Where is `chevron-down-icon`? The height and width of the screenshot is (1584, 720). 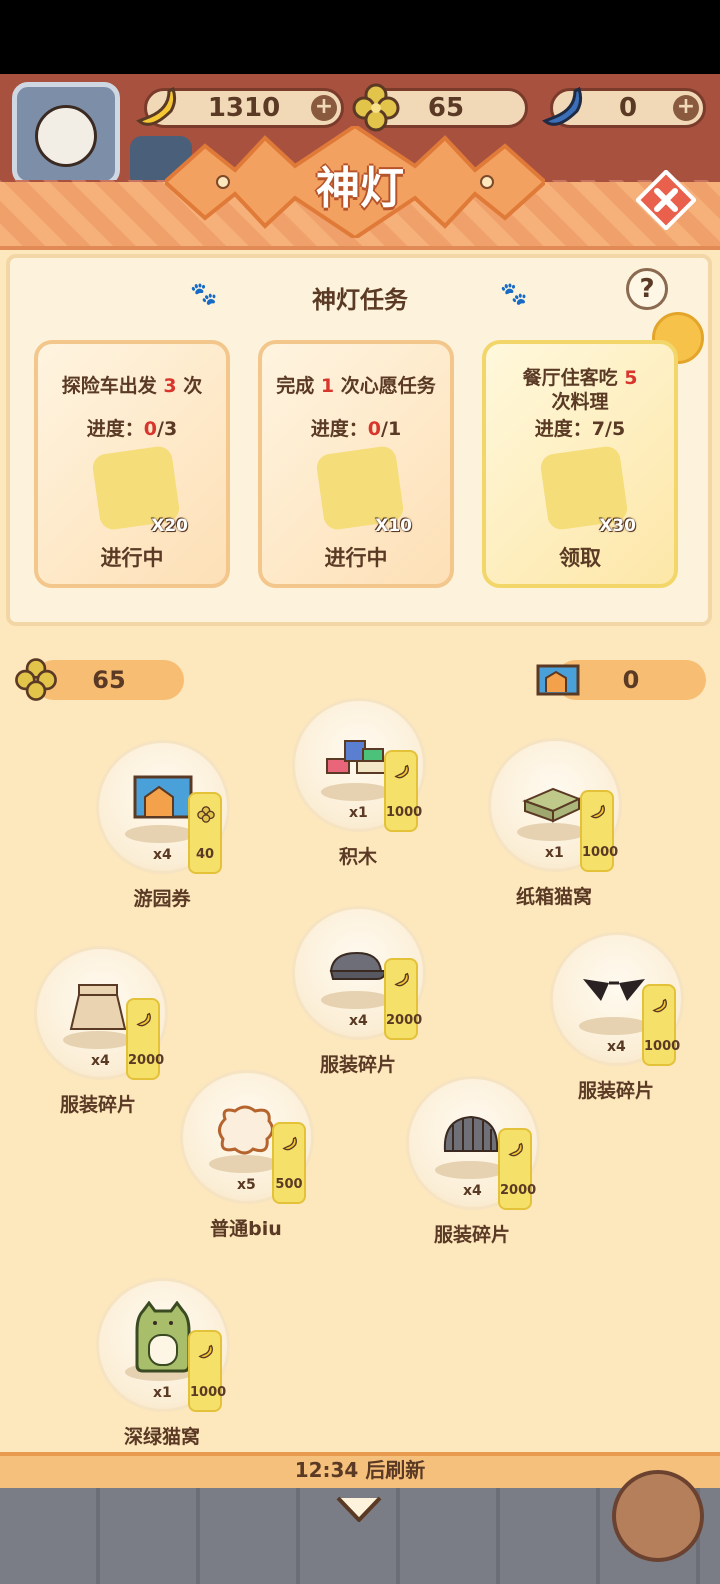 chevron-down-icon is located at coordinates (359, 1509).